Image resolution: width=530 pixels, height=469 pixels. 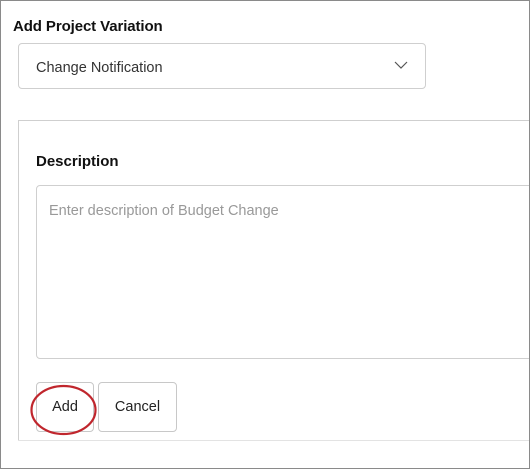 What do you see at coordinates (88, 26) in the screenshot?
I see `panel-title: Add Project Variation` at bounding box center [88, 26].